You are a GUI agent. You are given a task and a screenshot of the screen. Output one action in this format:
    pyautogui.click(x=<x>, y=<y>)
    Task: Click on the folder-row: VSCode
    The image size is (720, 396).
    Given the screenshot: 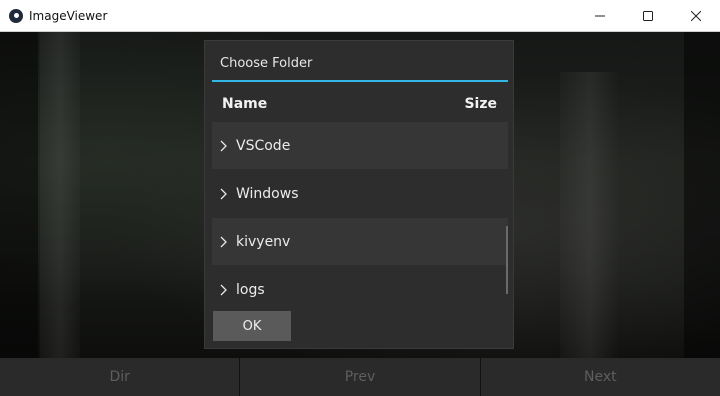 What is the action you would take?
    pyautogui.click(x=360, y=145)
    